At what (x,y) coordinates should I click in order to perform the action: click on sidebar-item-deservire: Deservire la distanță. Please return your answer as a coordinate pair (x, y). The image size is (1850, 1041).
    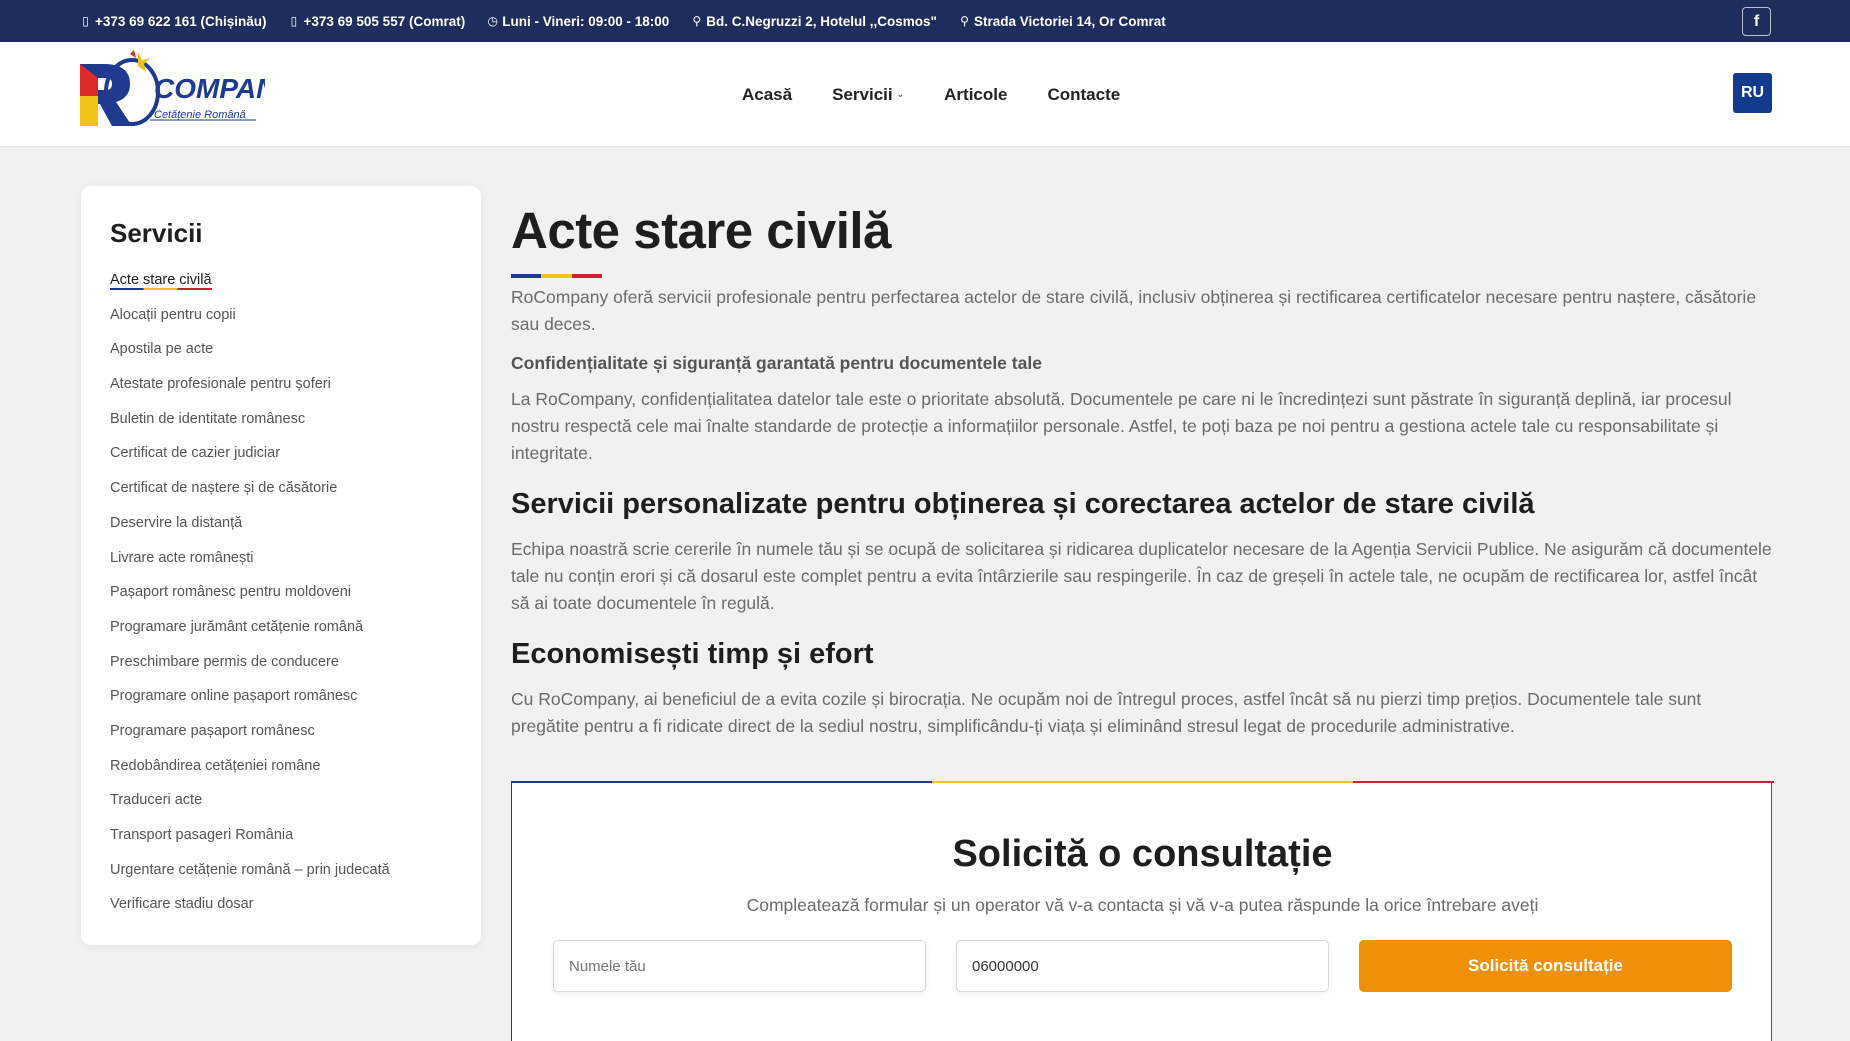
    Looking at the image, I should click on (250, 532).